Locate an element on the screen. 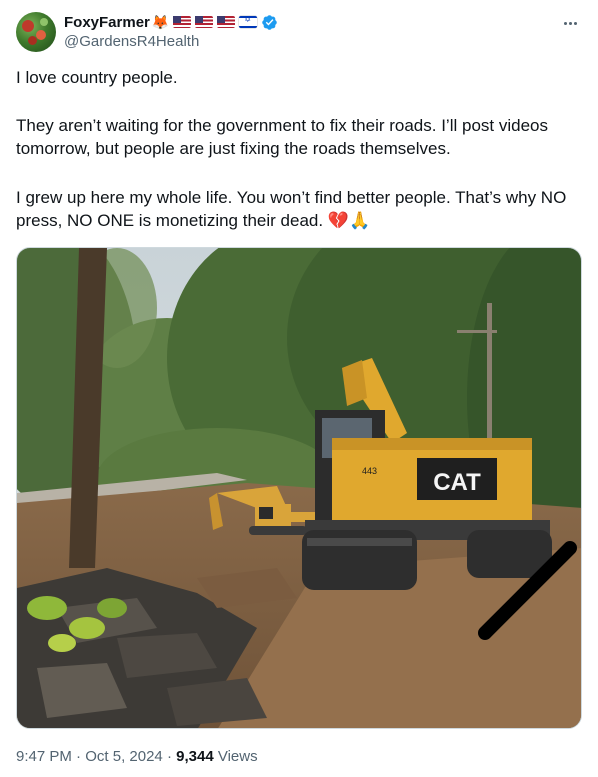  avatar is located at coordinates (36, 32).